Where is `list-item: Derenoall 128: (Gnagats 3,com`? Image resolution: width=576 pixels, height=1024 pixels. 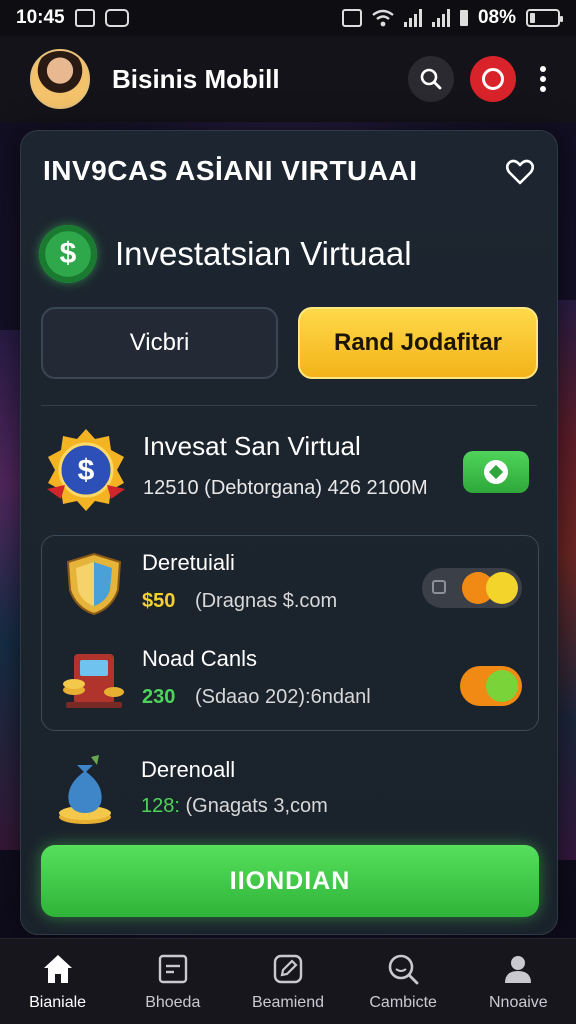
list-item: Derenoall 128: (Gnagats 3,com is located at coordinates (290, 790).